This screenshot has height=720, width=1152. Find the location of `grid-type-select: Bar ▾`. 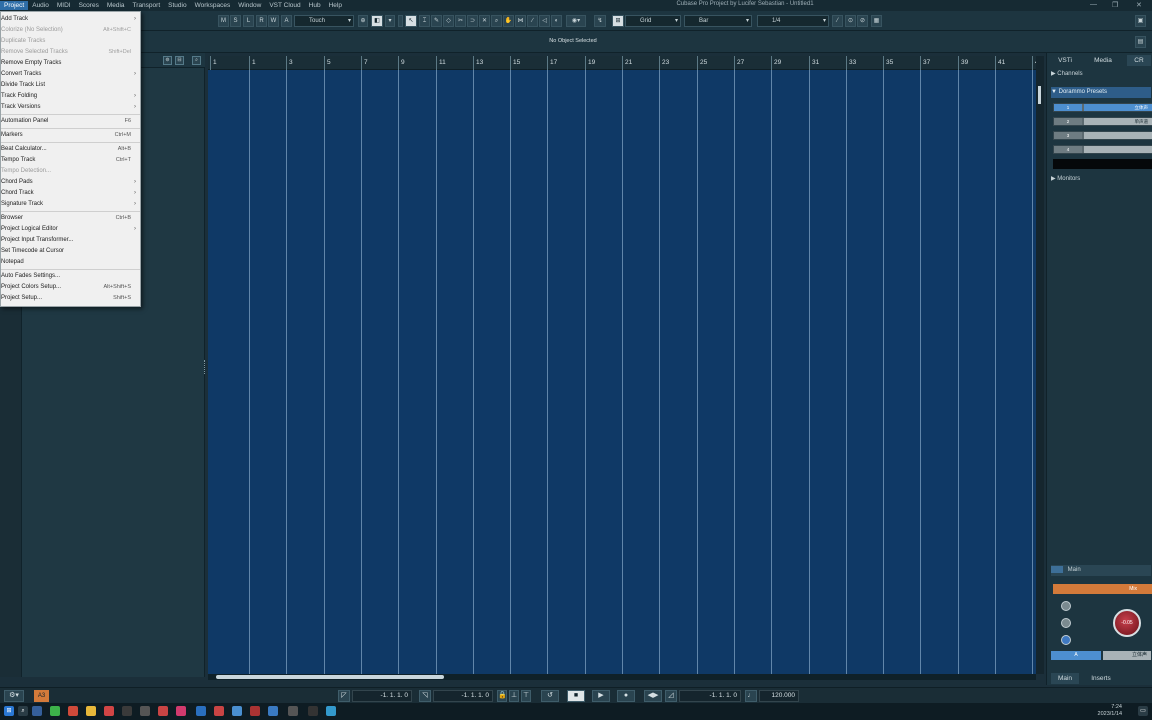

grid-type-select: Bar ▾ is located at coordinates (718, 21).